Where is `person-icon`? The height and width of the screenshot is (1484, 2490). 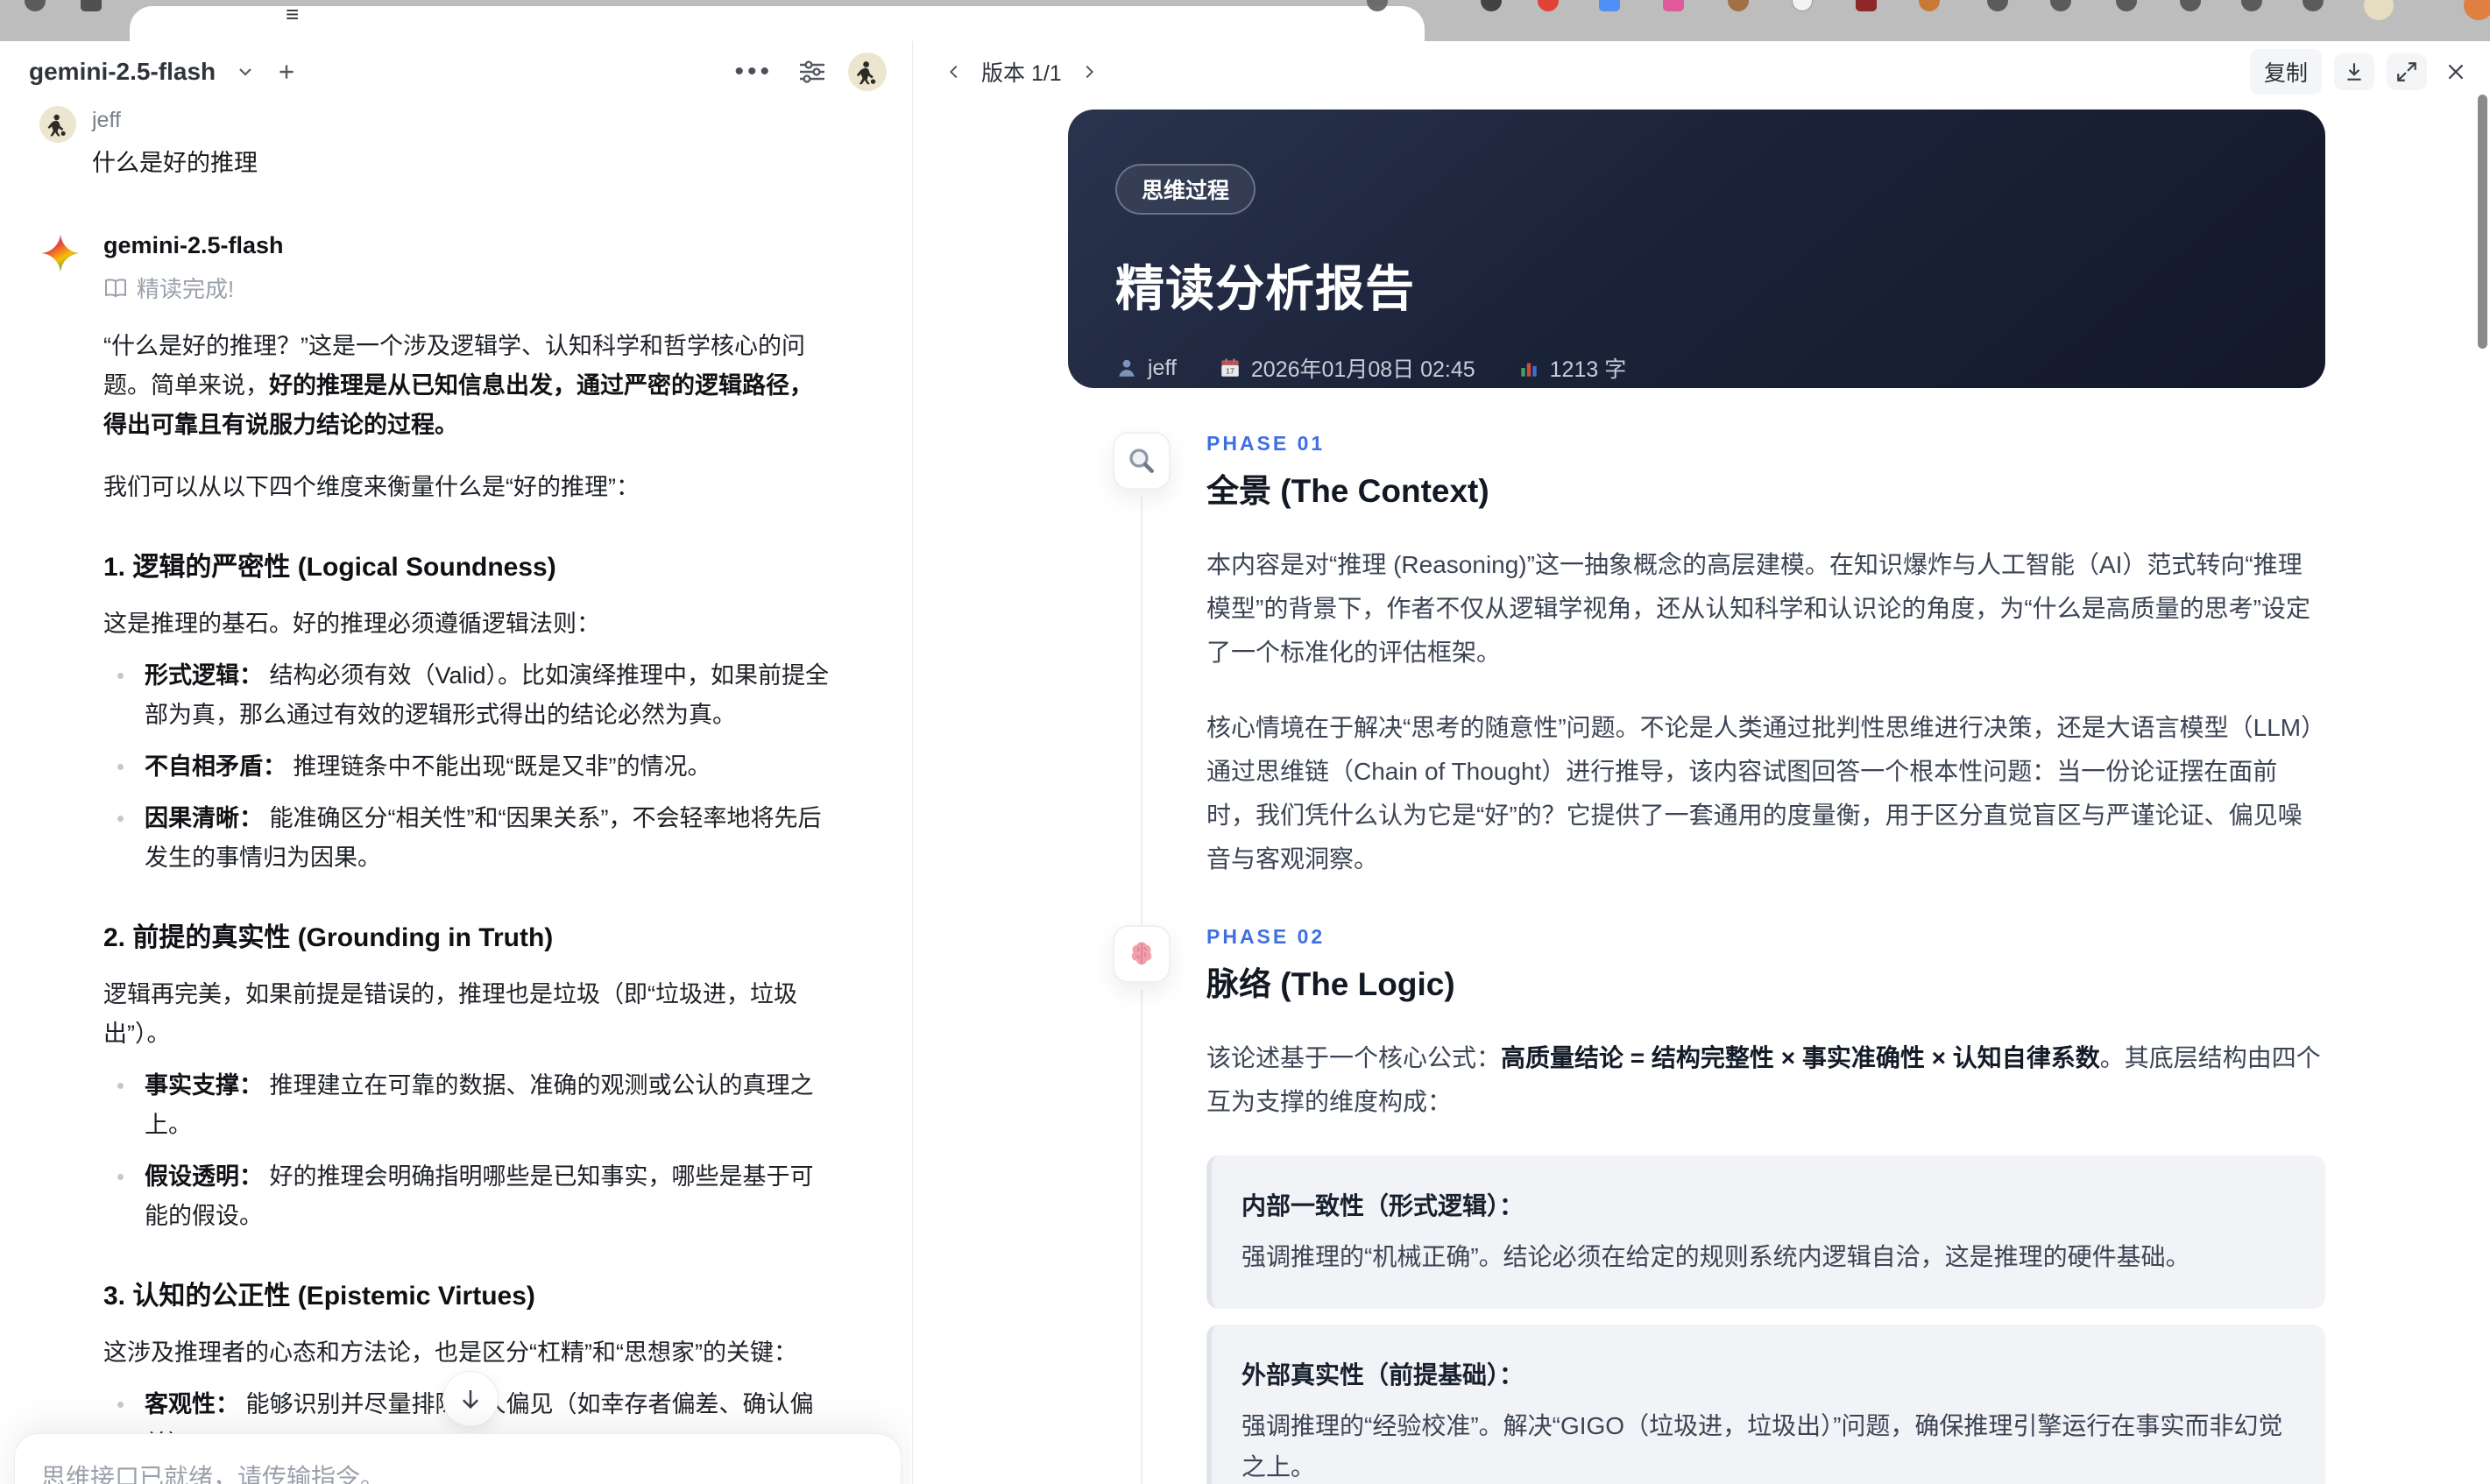
person-icon is located at coordinates (1127, 368).